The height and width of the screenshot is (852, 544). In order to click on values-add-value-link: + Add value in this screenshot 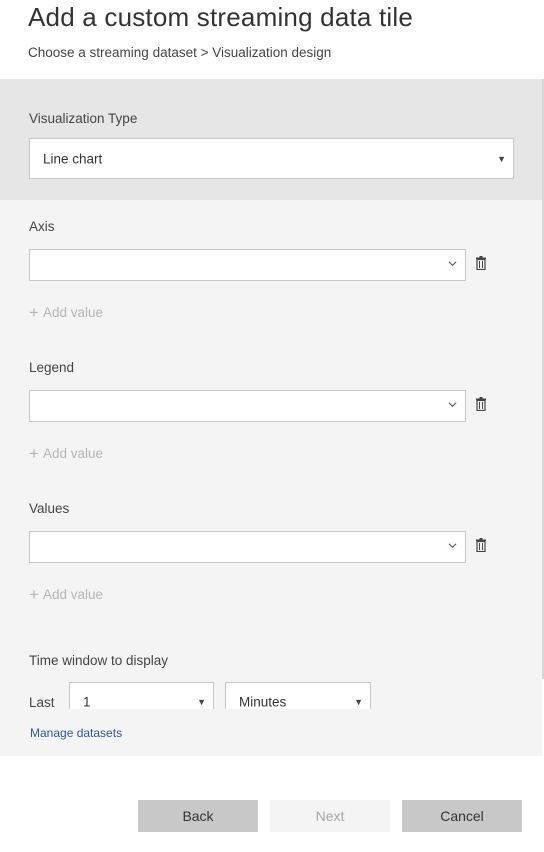, I will do `click(66, 595)`.